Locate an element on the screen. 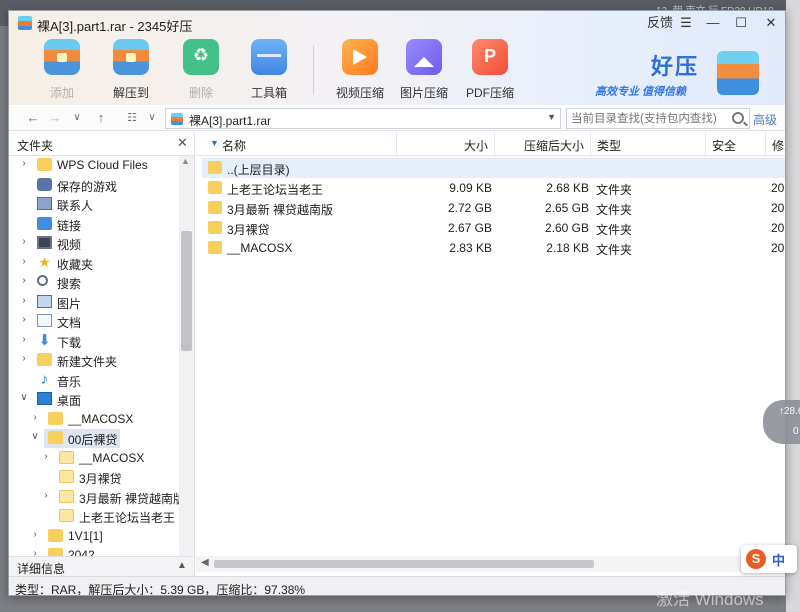  videos-icon is located at coordinates (44, 242).